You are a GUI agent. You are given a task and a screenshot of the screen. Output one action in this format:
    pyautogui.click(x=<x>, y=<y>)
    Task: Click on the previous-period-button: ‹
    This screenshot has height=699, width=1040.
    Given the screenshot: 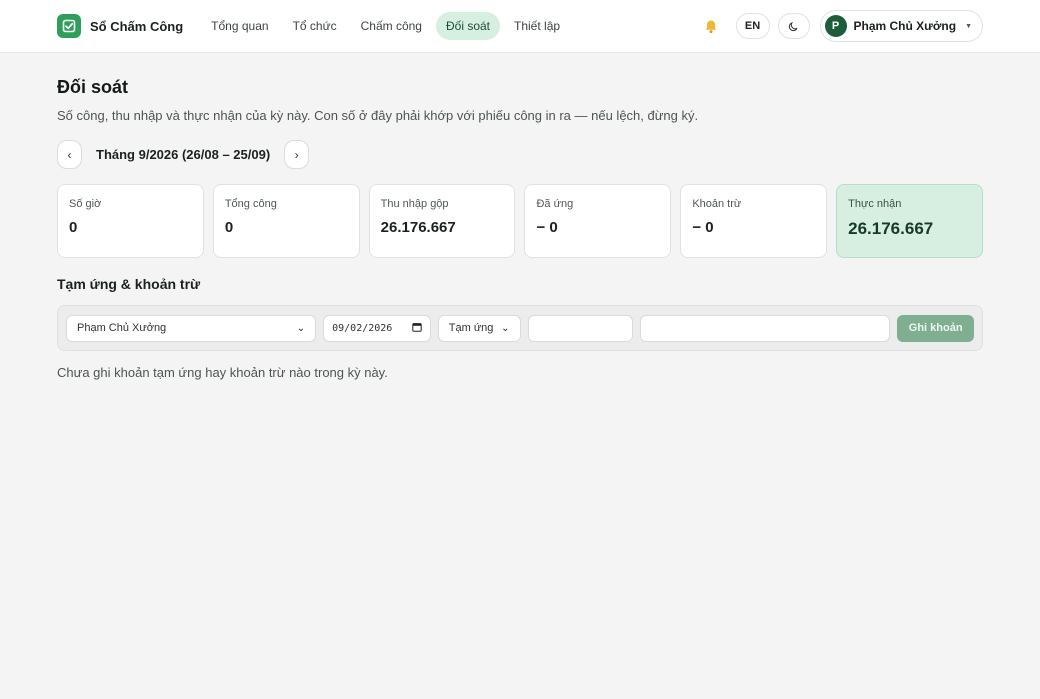 What is the action you would take?
    pyautogui.click(x=69, y=154)
    